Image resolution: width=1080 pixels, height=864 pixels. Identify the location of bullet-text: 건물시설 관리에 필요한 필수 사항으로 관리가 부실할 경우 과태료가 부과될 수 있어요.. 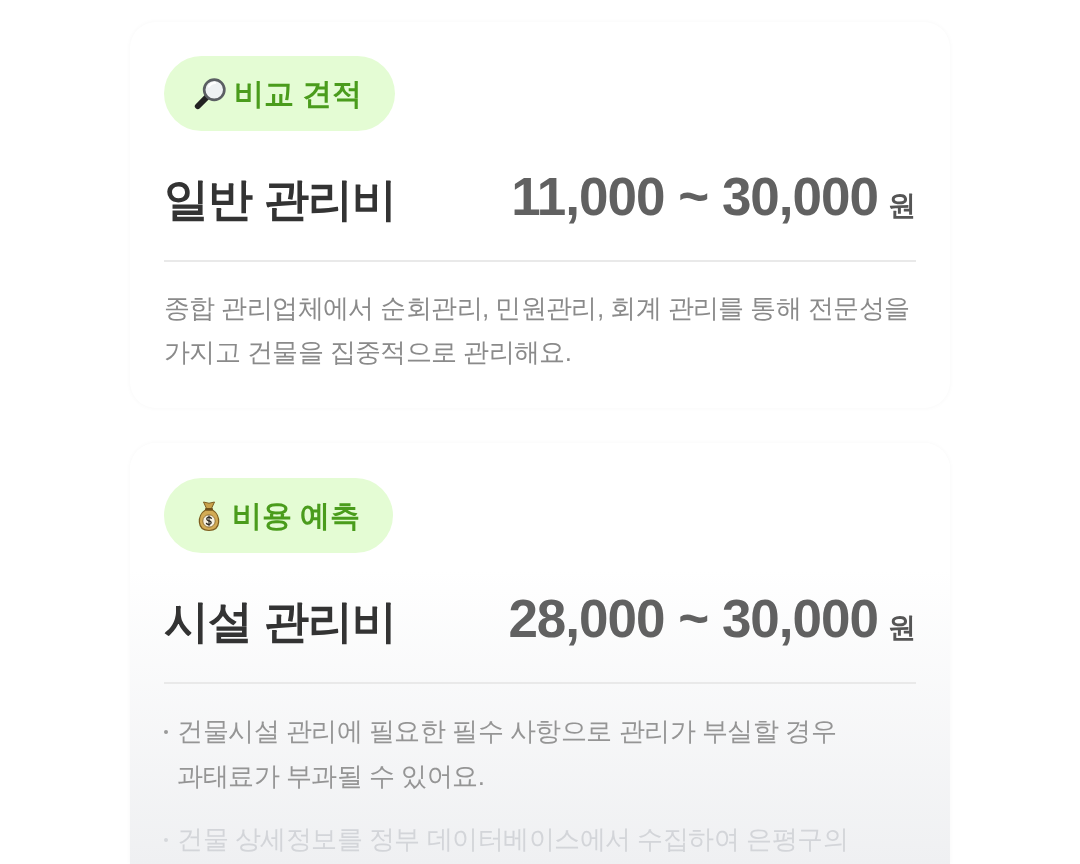
(507, 754).